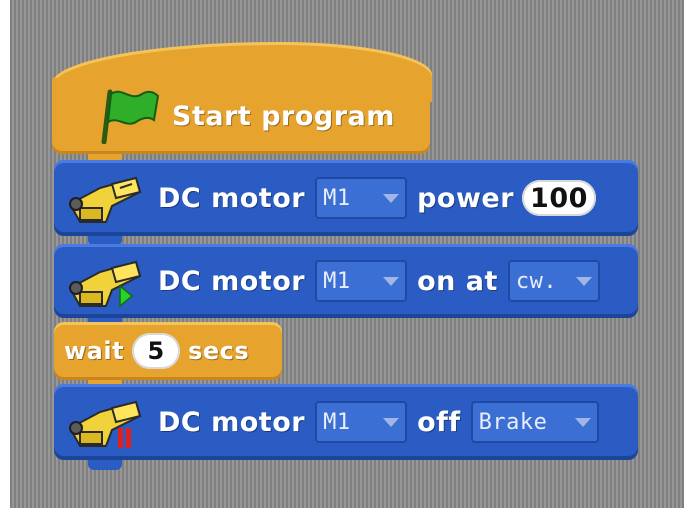  Describe the element at coordinates (559, 198) in the screenshot. I see `power-value-input: 100` at that location.